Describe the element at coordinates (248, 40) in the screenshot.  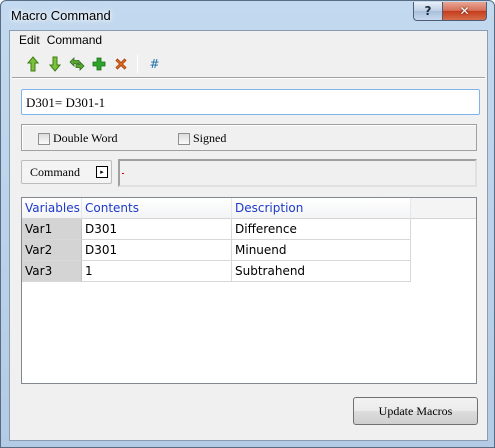
I see `menu-bar: Edit Command` at that location.